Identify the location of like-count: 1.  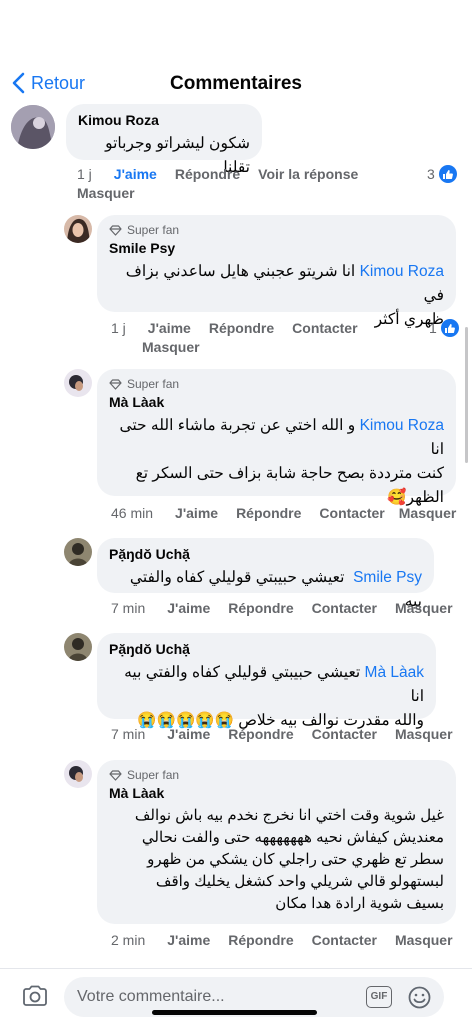
(444, 328).